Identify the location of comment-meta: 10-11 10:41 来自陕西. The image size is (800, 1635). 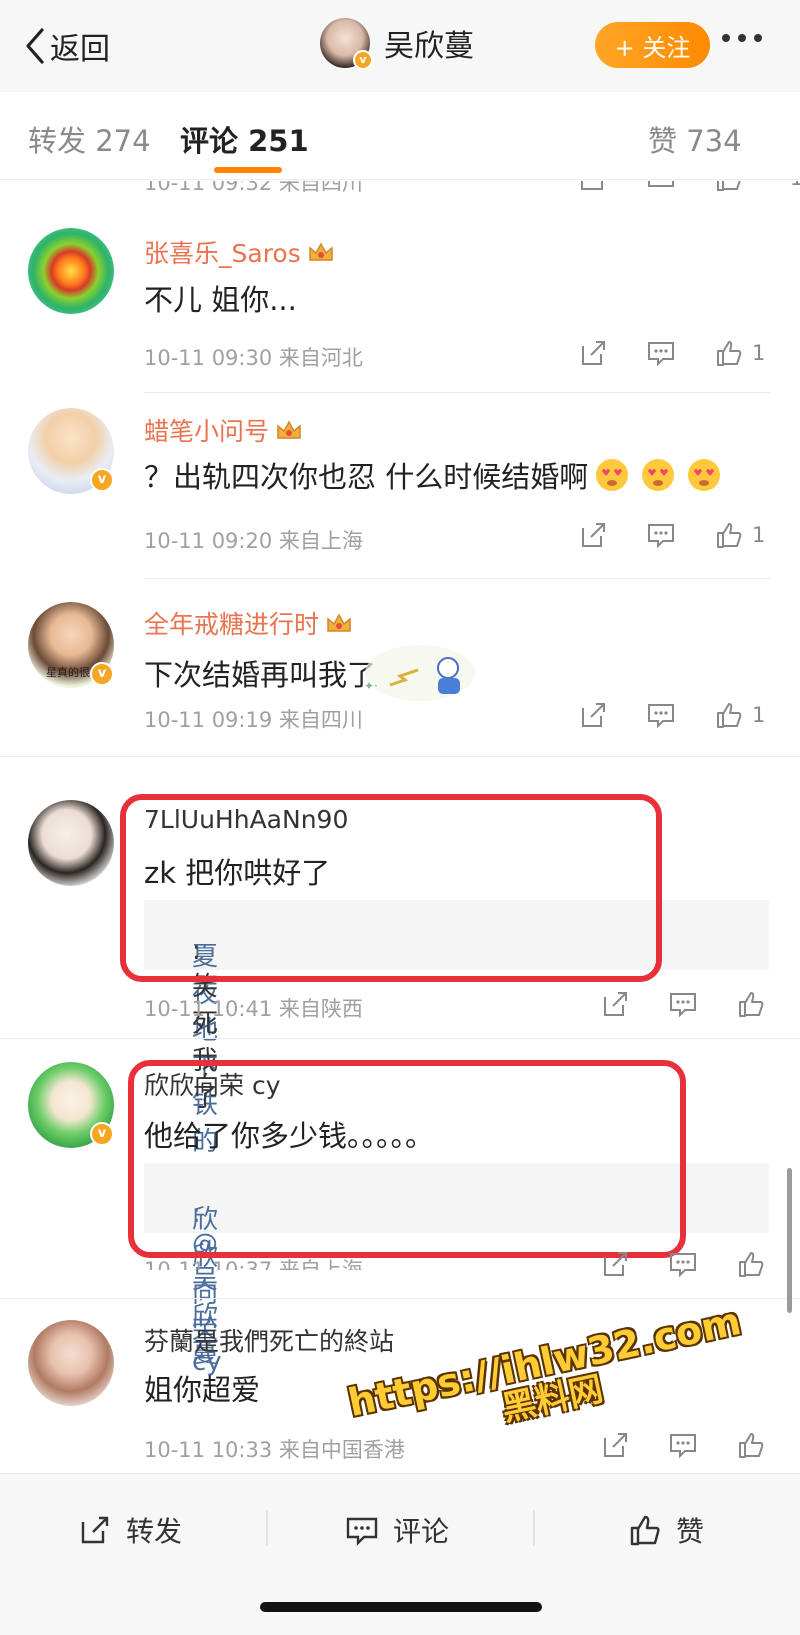
(253, 1009).